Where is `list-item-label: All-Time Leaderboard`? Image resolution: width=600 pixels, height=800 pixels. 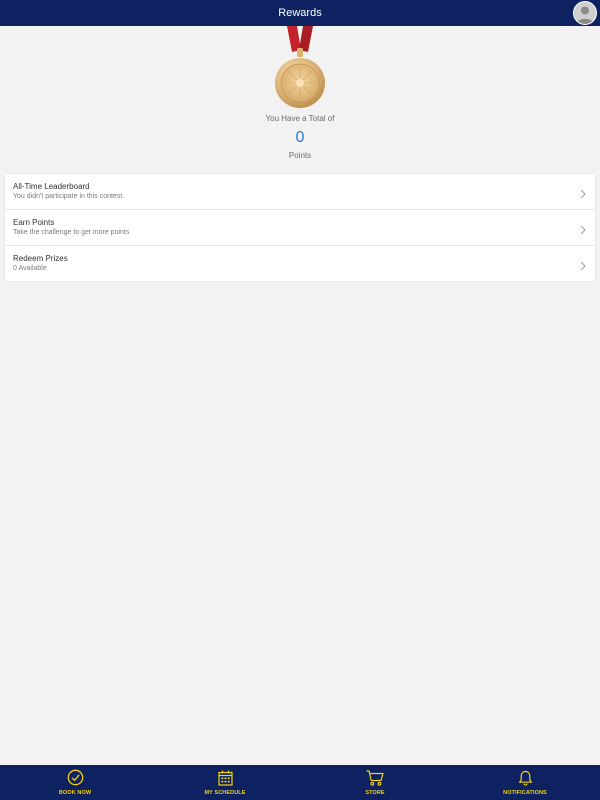 list-item-label: All-Time Leaderboard is located at coordinates (51, 186).